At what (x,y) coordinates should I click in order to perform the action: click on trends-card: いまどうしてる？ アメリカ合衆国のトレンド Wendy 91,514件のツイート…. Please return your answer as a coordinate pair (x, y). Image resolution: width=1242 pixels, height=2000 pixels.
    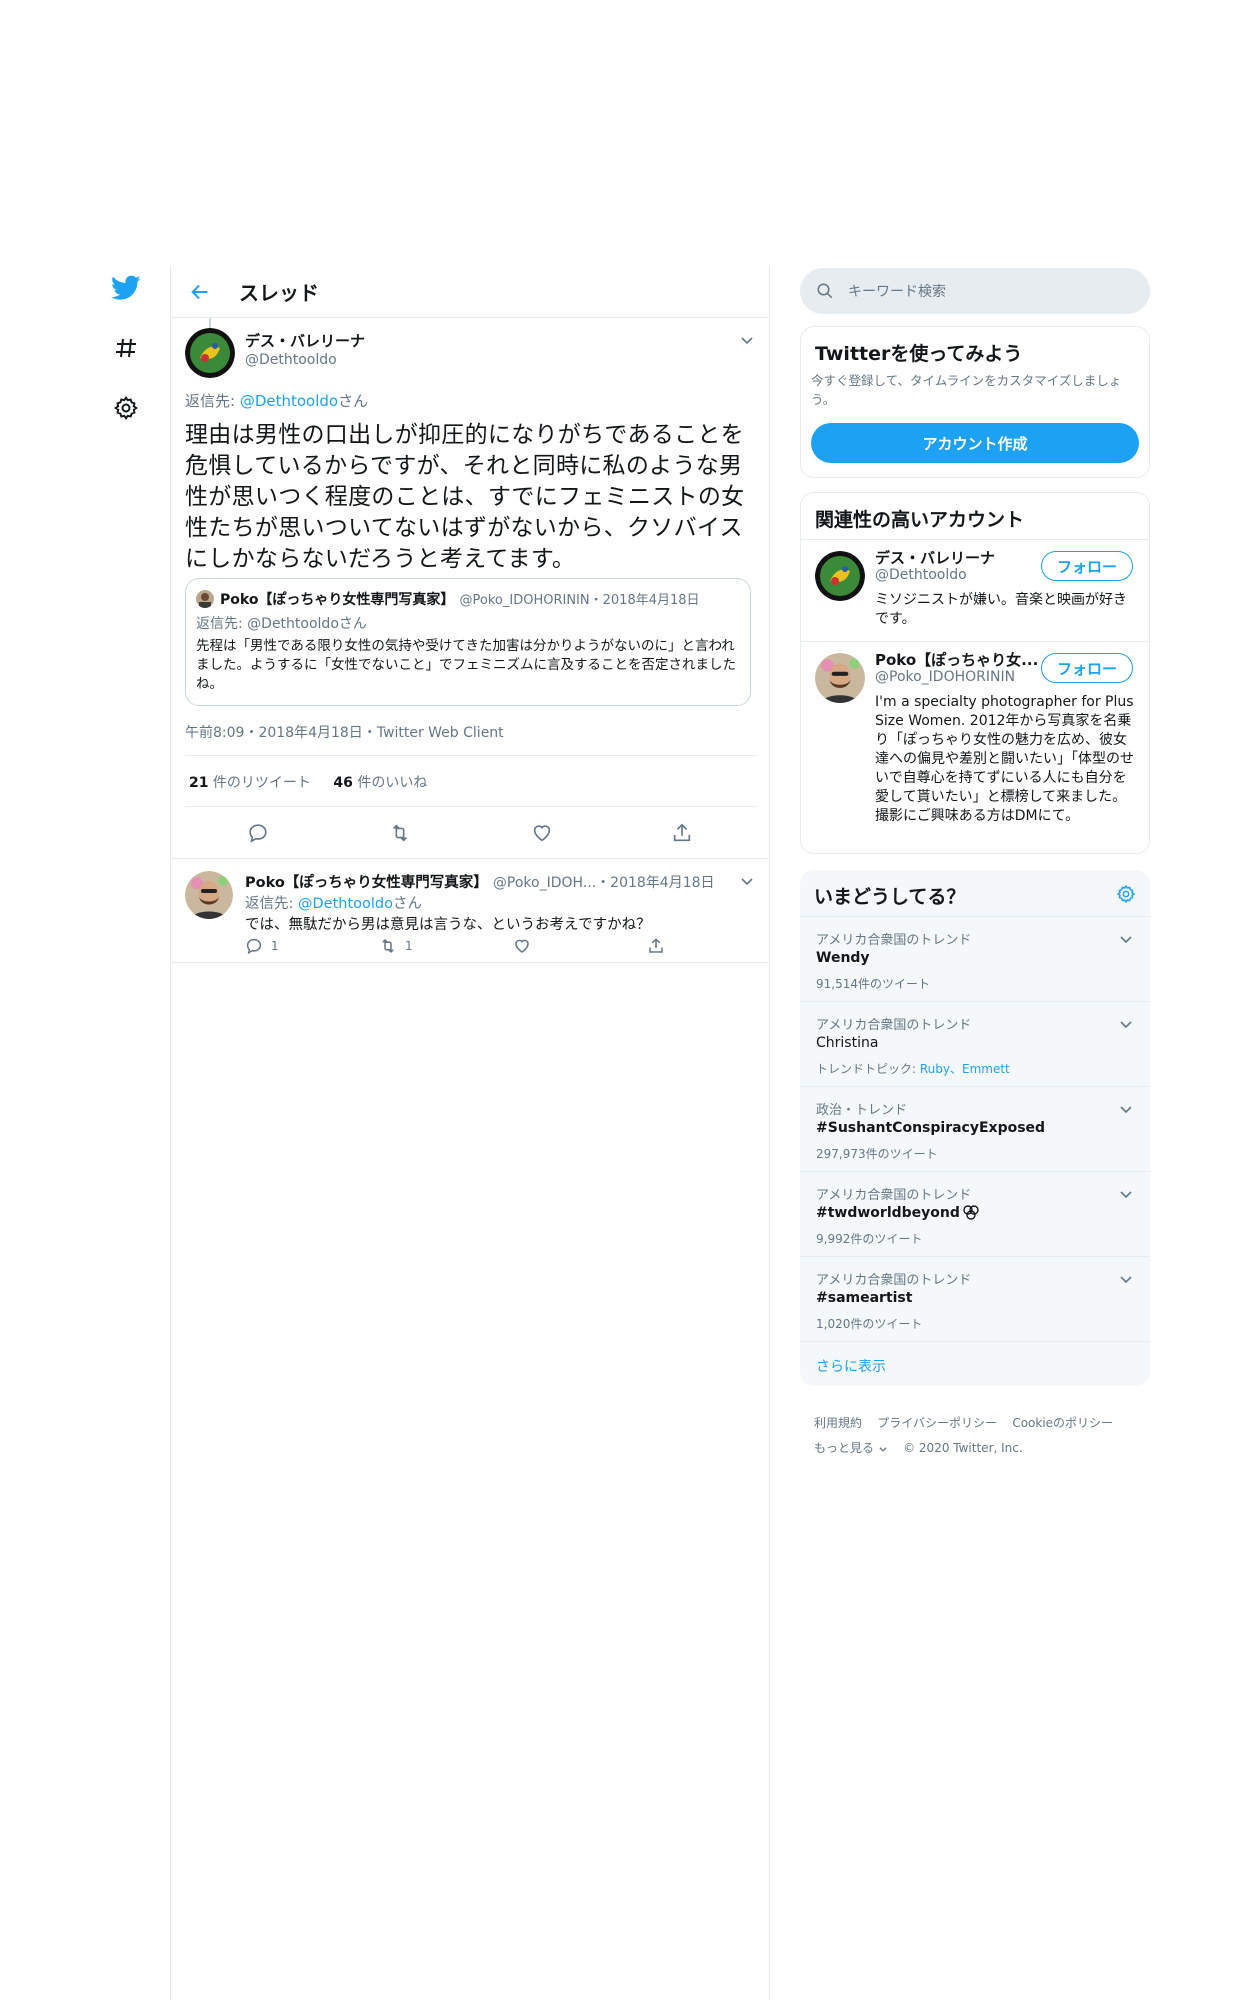
    Looking at the image, I should click on (975, 1128).